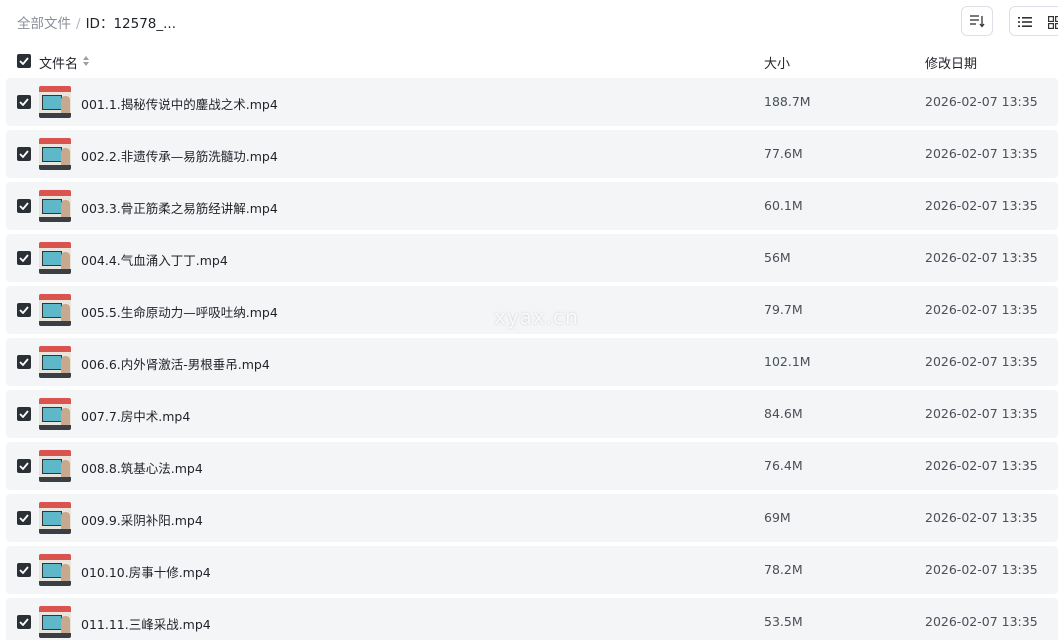  Describe the element at coordinates (783, 621) in the screenshot. I see `file-size: 53.5M` at that location.